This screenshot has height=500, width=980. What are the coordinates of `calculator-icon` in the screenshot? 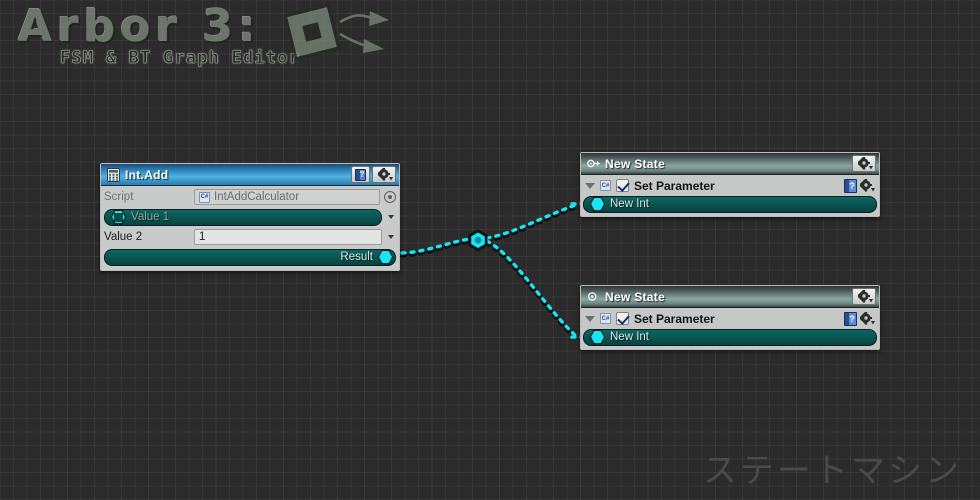 It's located at (113, 174).